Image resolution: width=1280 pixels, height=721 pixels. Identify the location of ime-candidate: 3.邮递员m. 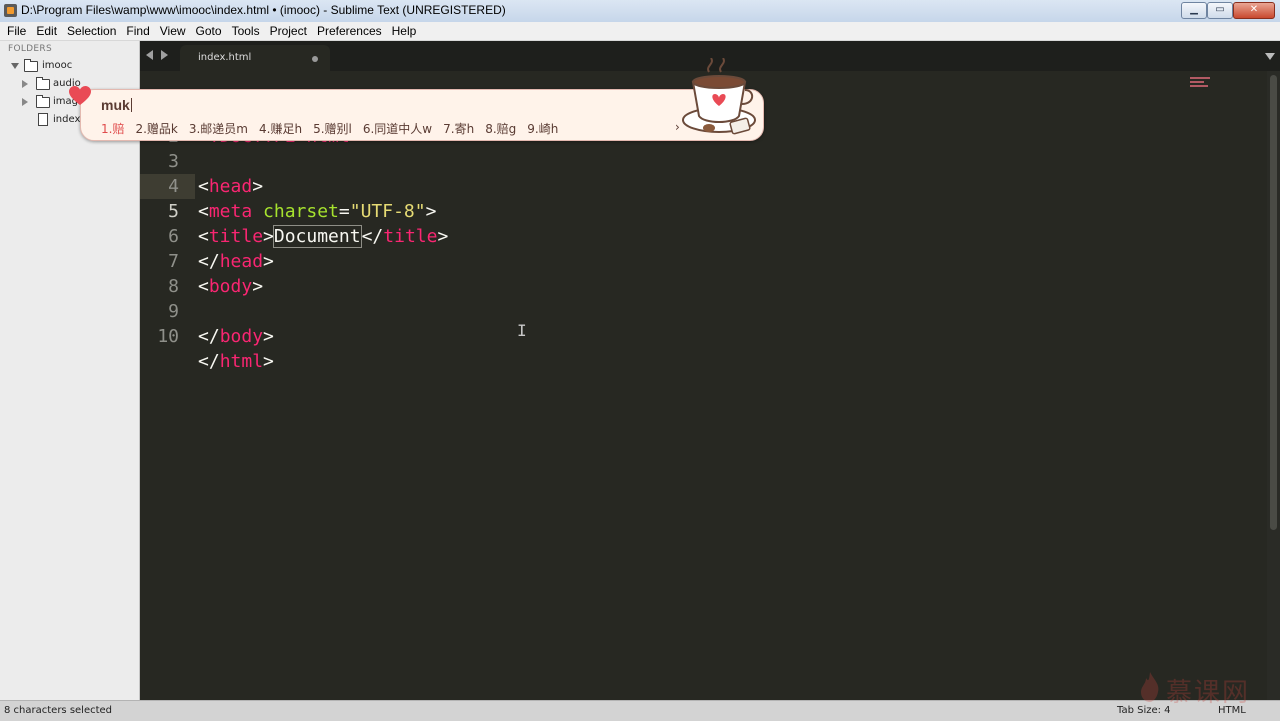
(218, 128).